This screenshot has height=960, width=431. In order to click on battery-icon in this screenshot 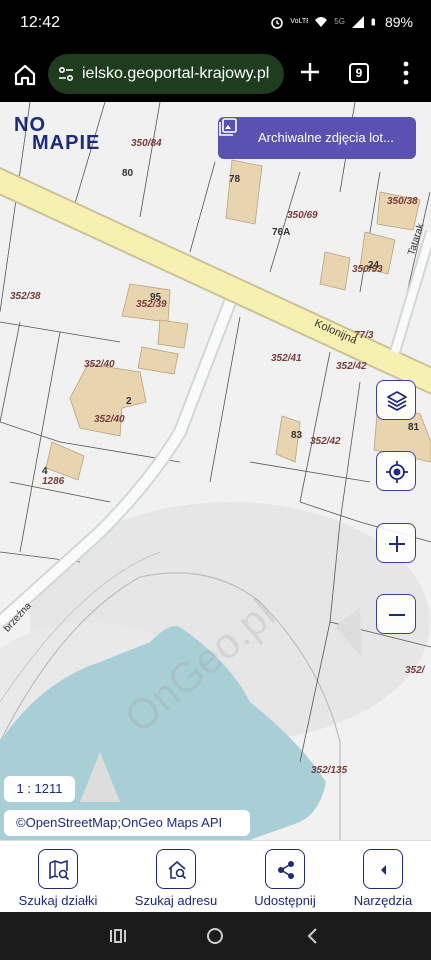, I will do `click(373, 22)`.